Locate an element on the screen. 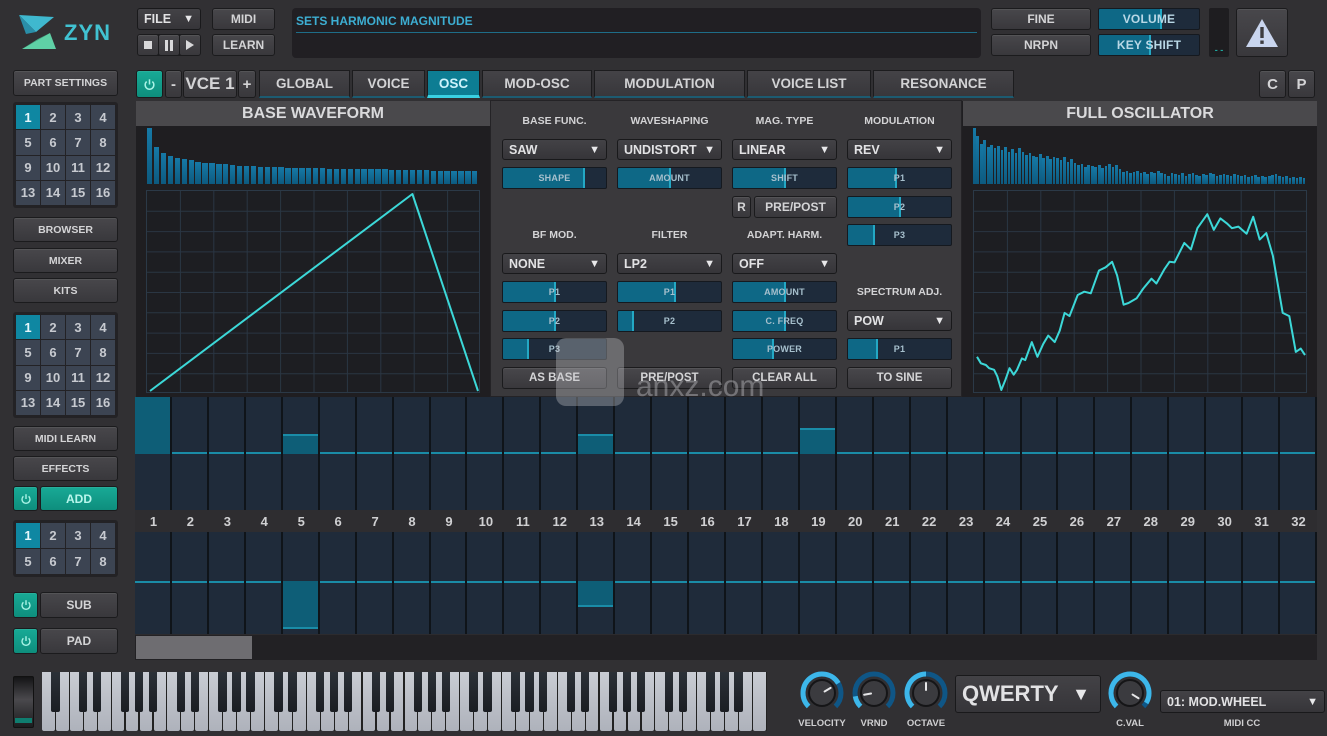 The height and width of the screenshot is (736, 1327). key-shift-slider: KEY SHIFT is located at coordinates (1149, 45).